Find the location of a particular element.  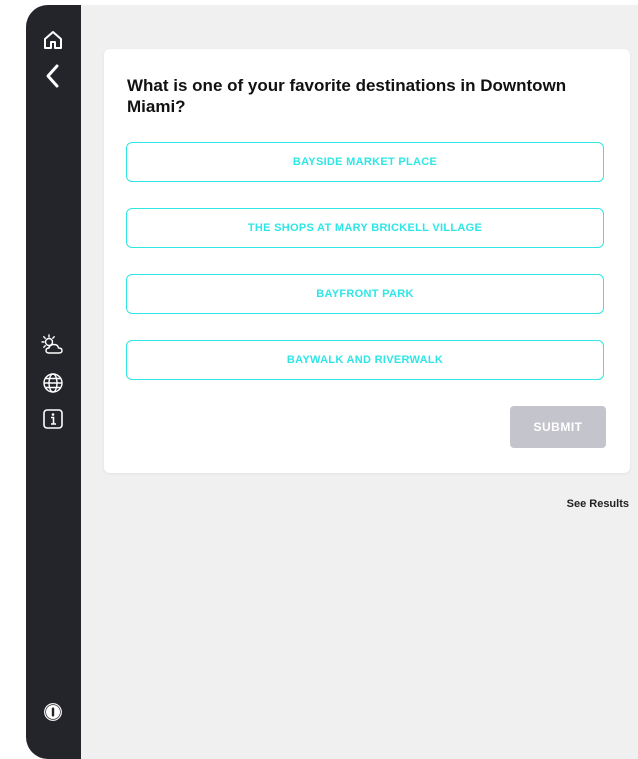

sidebar is located at coordinates (53, 382).